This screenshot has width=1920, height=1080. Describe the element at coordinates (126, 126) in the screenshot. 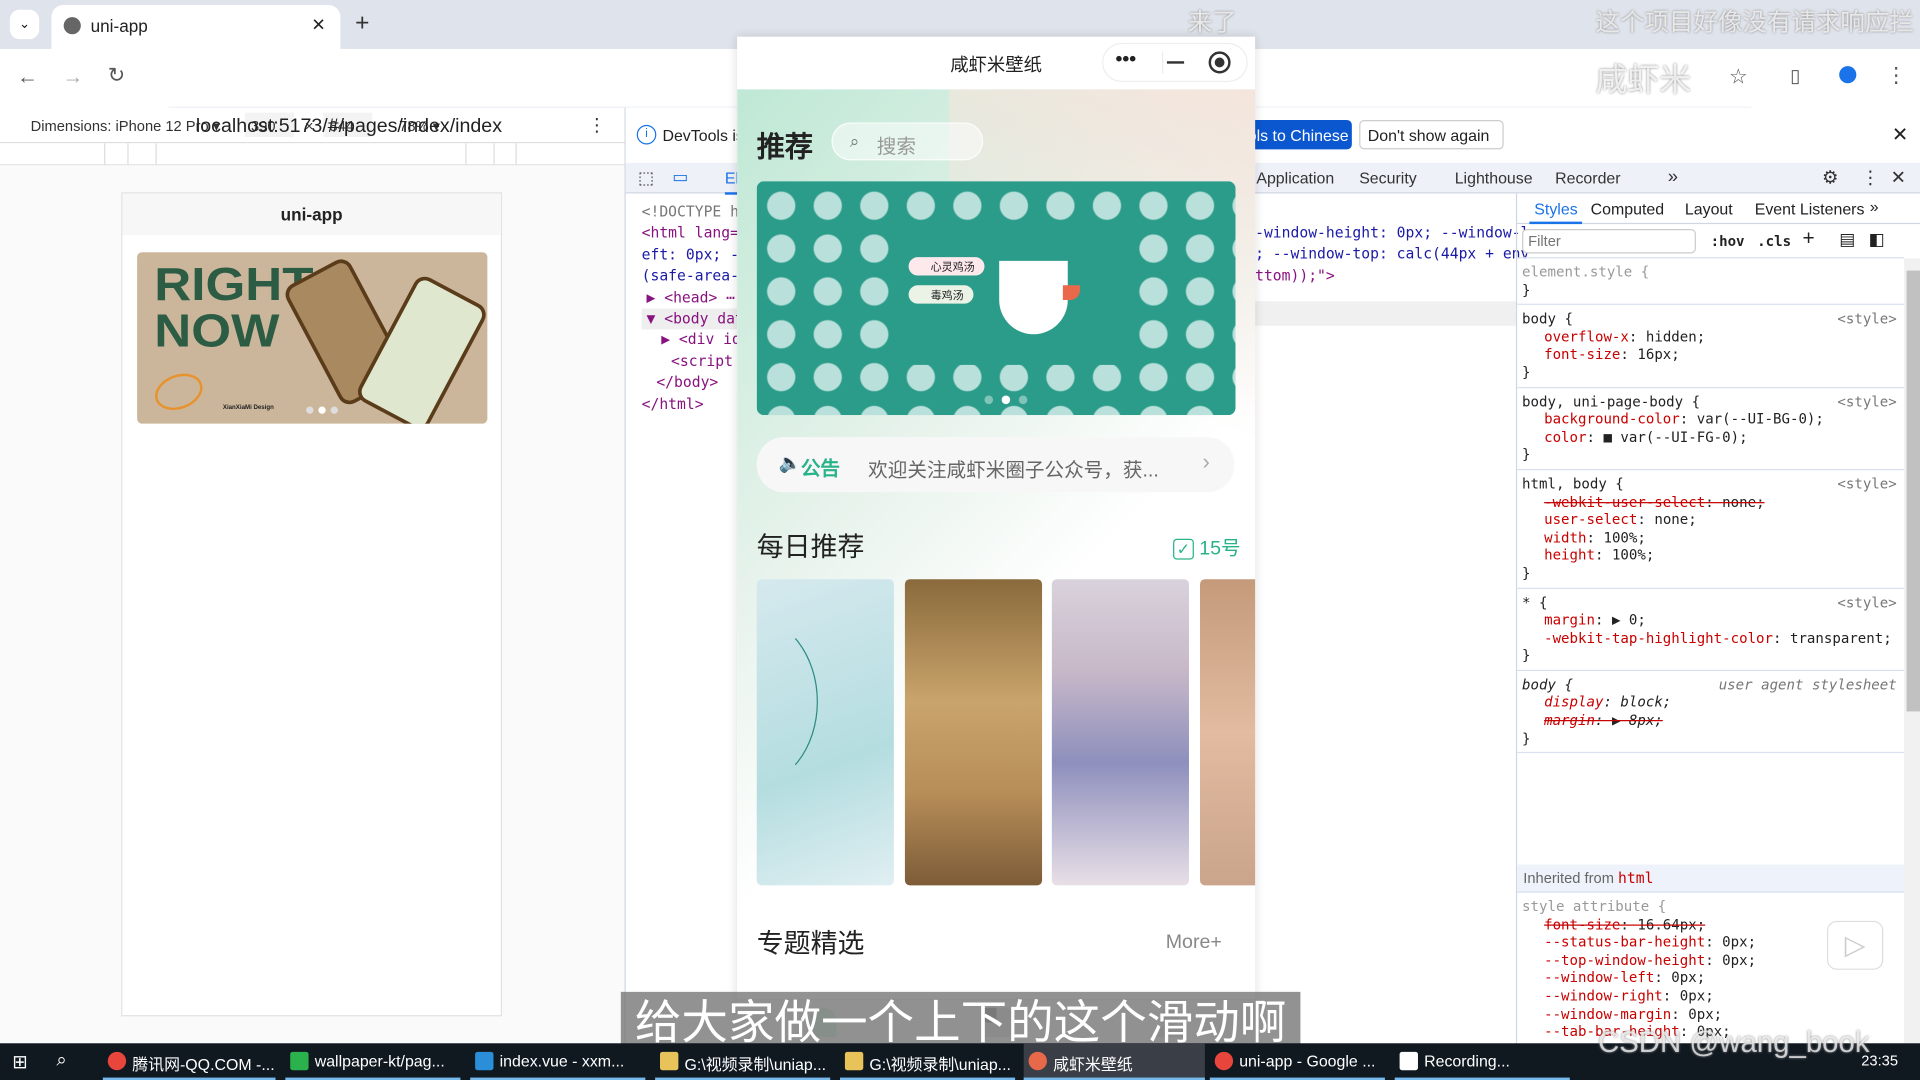

I see `device-select: Dimensions: iPhone 12 Pro ▾` at that location.